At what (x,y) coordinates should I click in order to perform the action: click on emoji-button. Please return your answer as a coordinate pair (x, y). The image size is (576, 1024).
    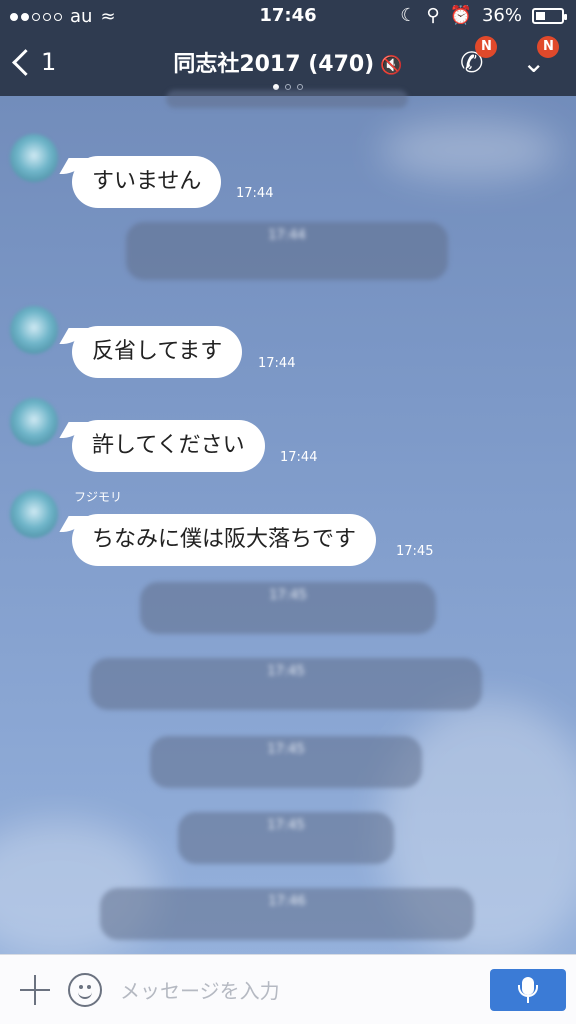
    Looking at the image, I should click on (85, 990).